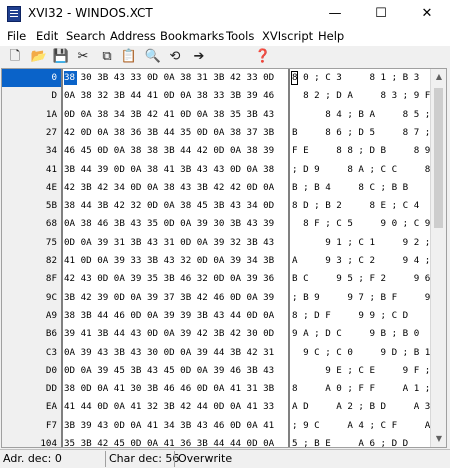  I want to click on row-address: EA, so click(51, 407).